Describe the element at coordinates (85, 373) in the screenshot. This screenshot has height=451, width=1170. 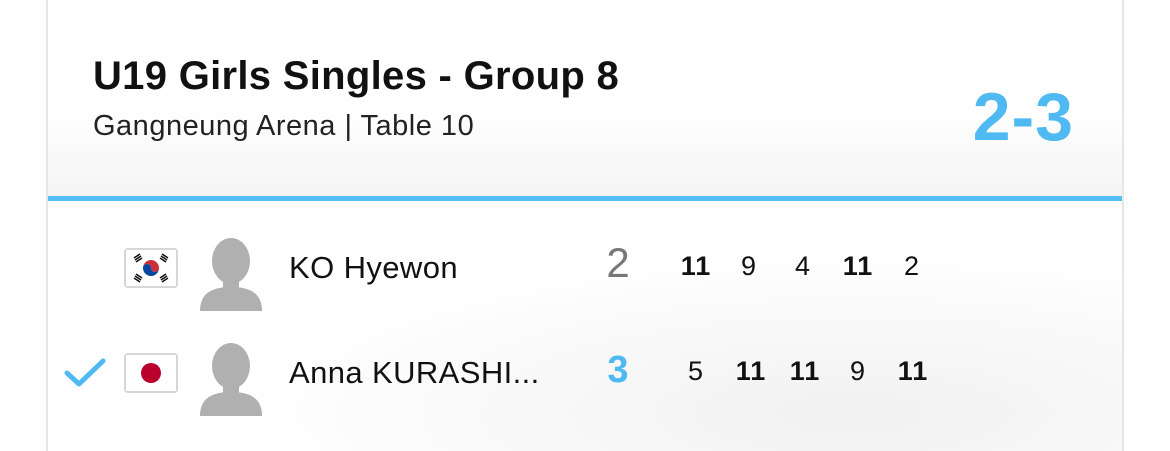
I see `winner-check-icon` at that location.